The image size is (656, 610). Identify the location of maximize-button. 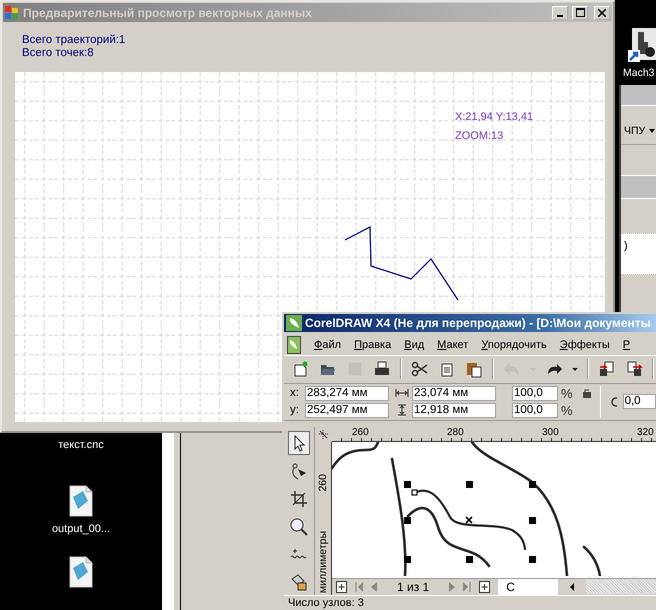
(580, 13).